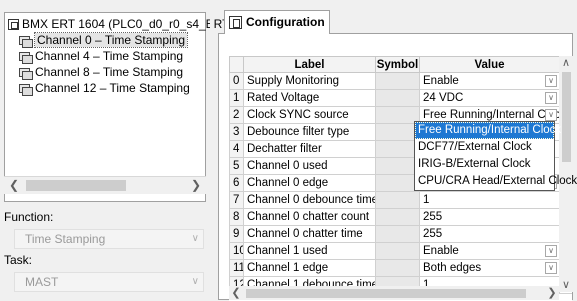 The height and width of the screenshot is (301, 577). Describe the element at coordinates (236, 81) in the screenshot. I see `row-index-text: 0` at that location.